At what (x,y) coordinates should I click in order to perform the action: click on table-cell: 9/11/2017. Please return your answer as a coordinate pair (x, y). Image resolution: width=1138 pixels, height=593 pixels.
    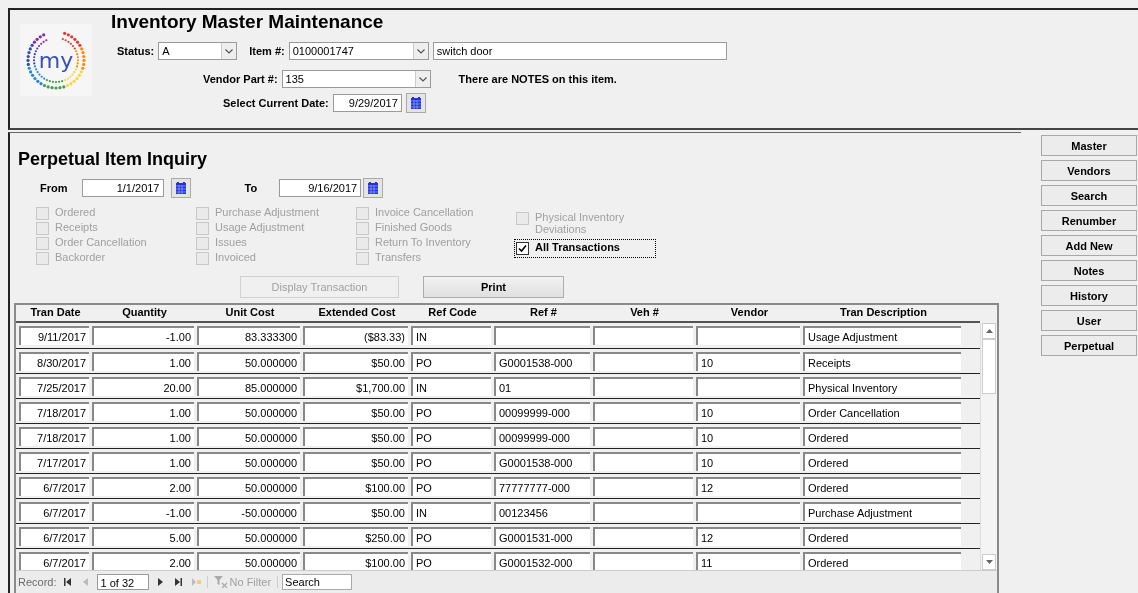
    Looking at the image, I should click on (54, 335).